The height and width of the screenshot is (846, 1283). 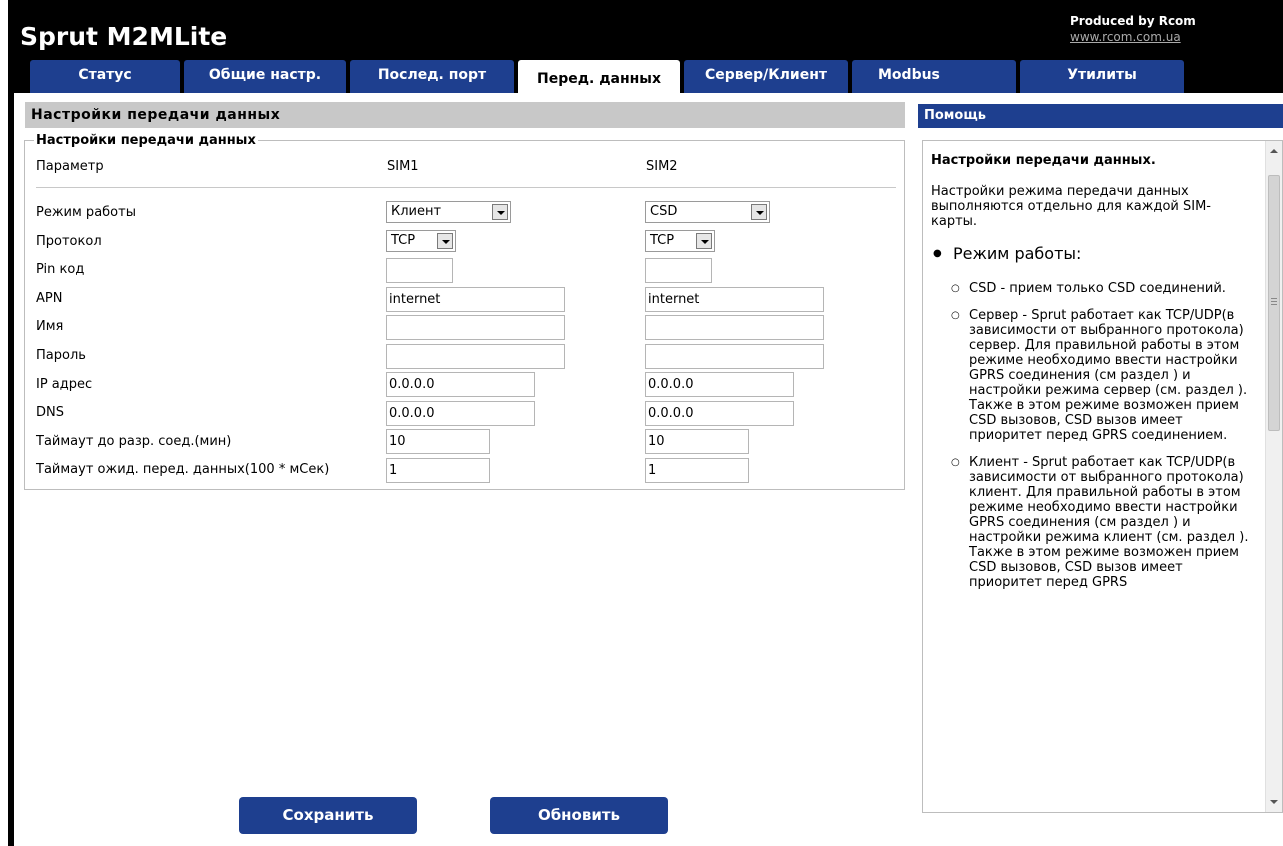 I want to click on sim2-name-input, so click(x=734, y=327).